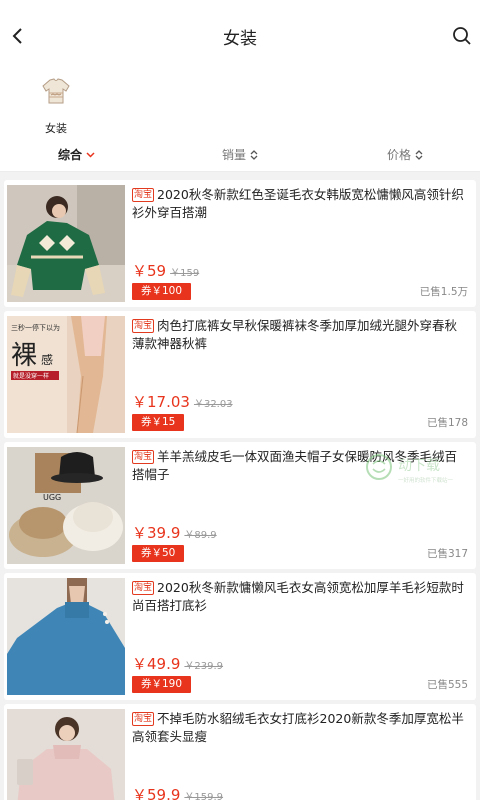  Describe the element at coordinates (162, 684) in the screenshot. I see `coupon-badge: 券￥190` at that location.